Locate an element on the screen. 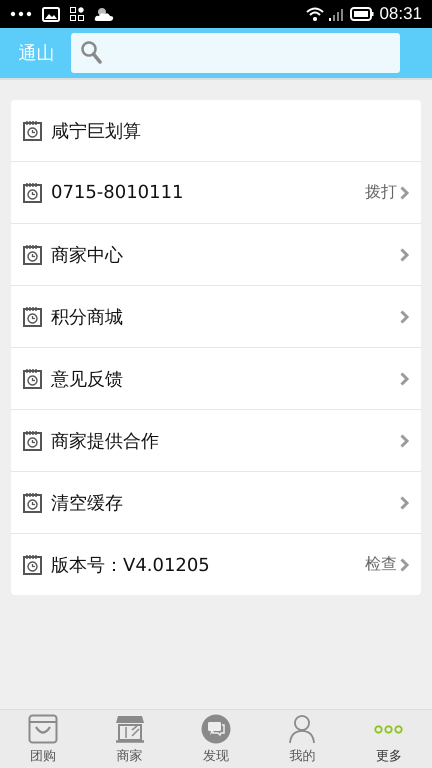 This screenshot has width=432, height=768. bag-icon is located at coordinates (43, 729).